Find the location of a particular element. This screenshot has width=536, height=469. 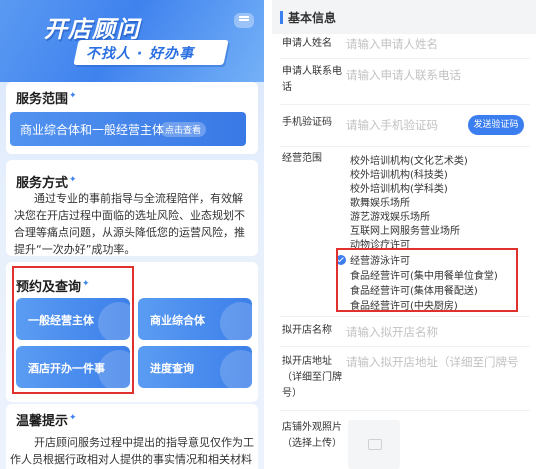

service-scope-title: 服务范围✦ is located at coordinates (46, 99).